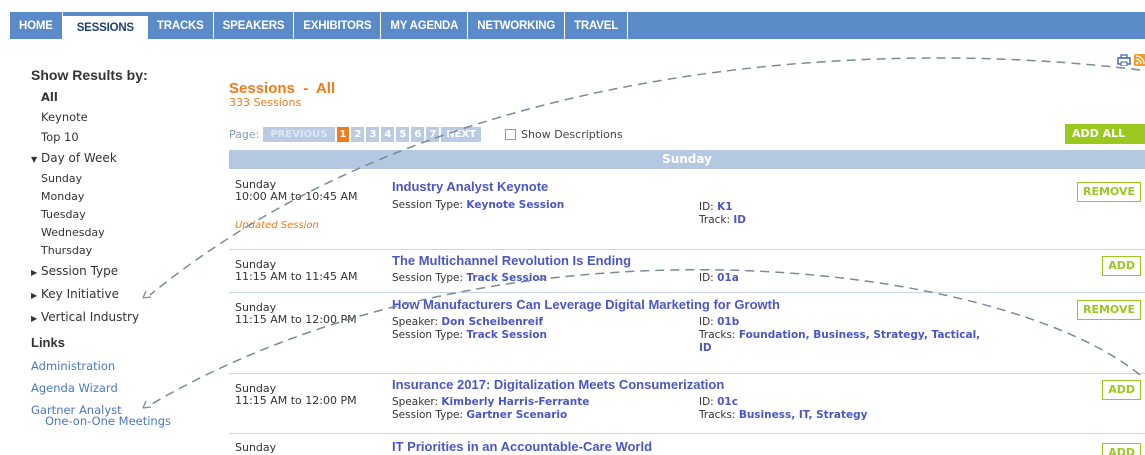  What do you see at coordinates (105, 27) in the screenshot?
I see `tab-sessions: SESSIONS` at bounding box center [105, 27].